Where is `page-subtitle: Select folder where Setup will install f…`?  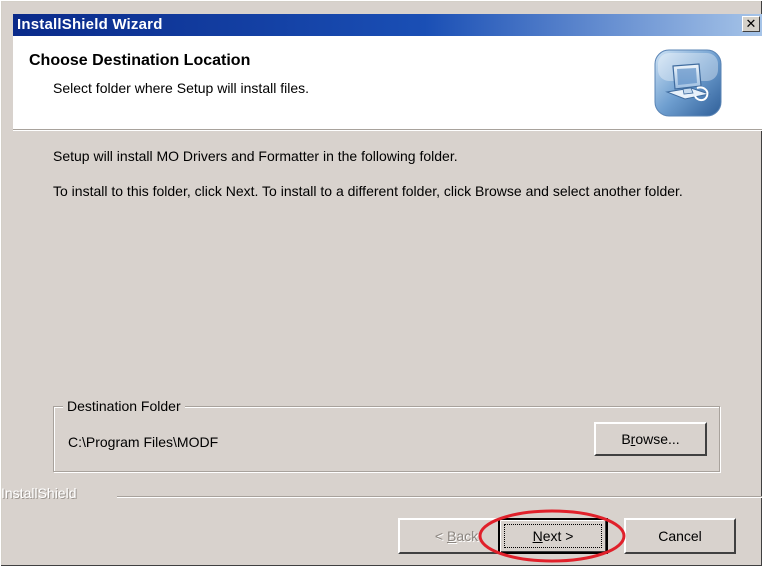 page-subtitle: Select folder where Setup will install f… is located at coordinates (181, 88).